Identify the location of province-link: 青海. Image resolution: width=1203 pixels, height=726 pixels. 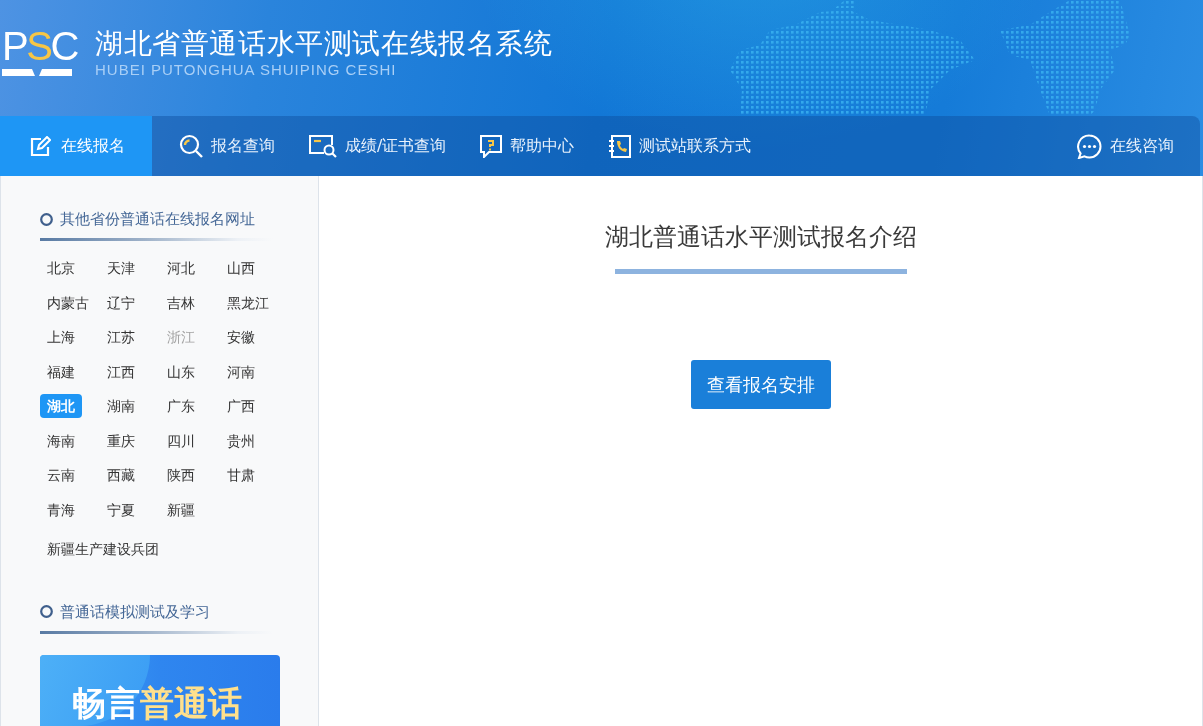
(61, 509).